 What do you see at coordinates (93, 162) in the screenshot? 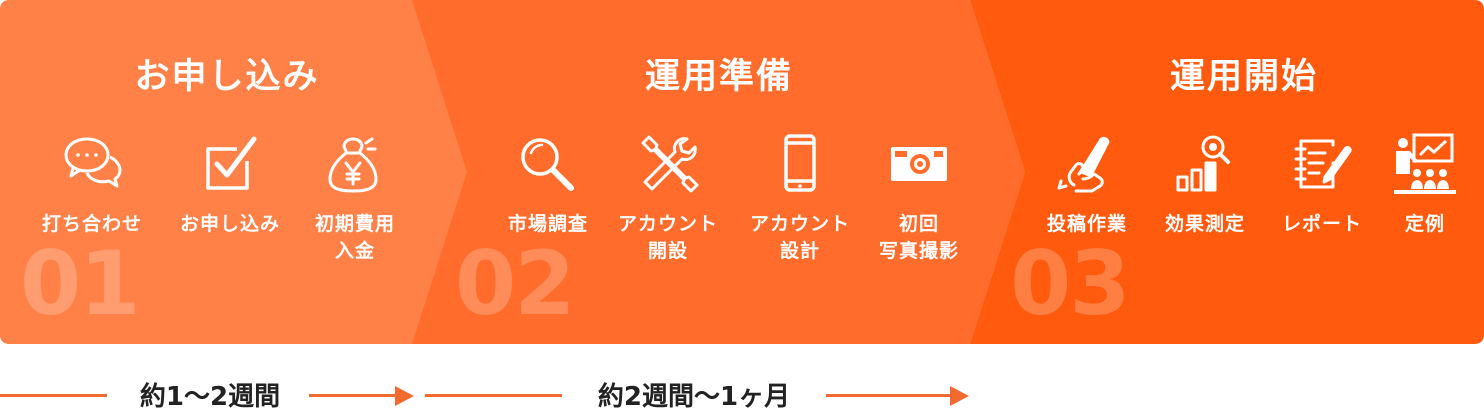
I see `chat-bubbles-icon` at bounding box center [93, 162].